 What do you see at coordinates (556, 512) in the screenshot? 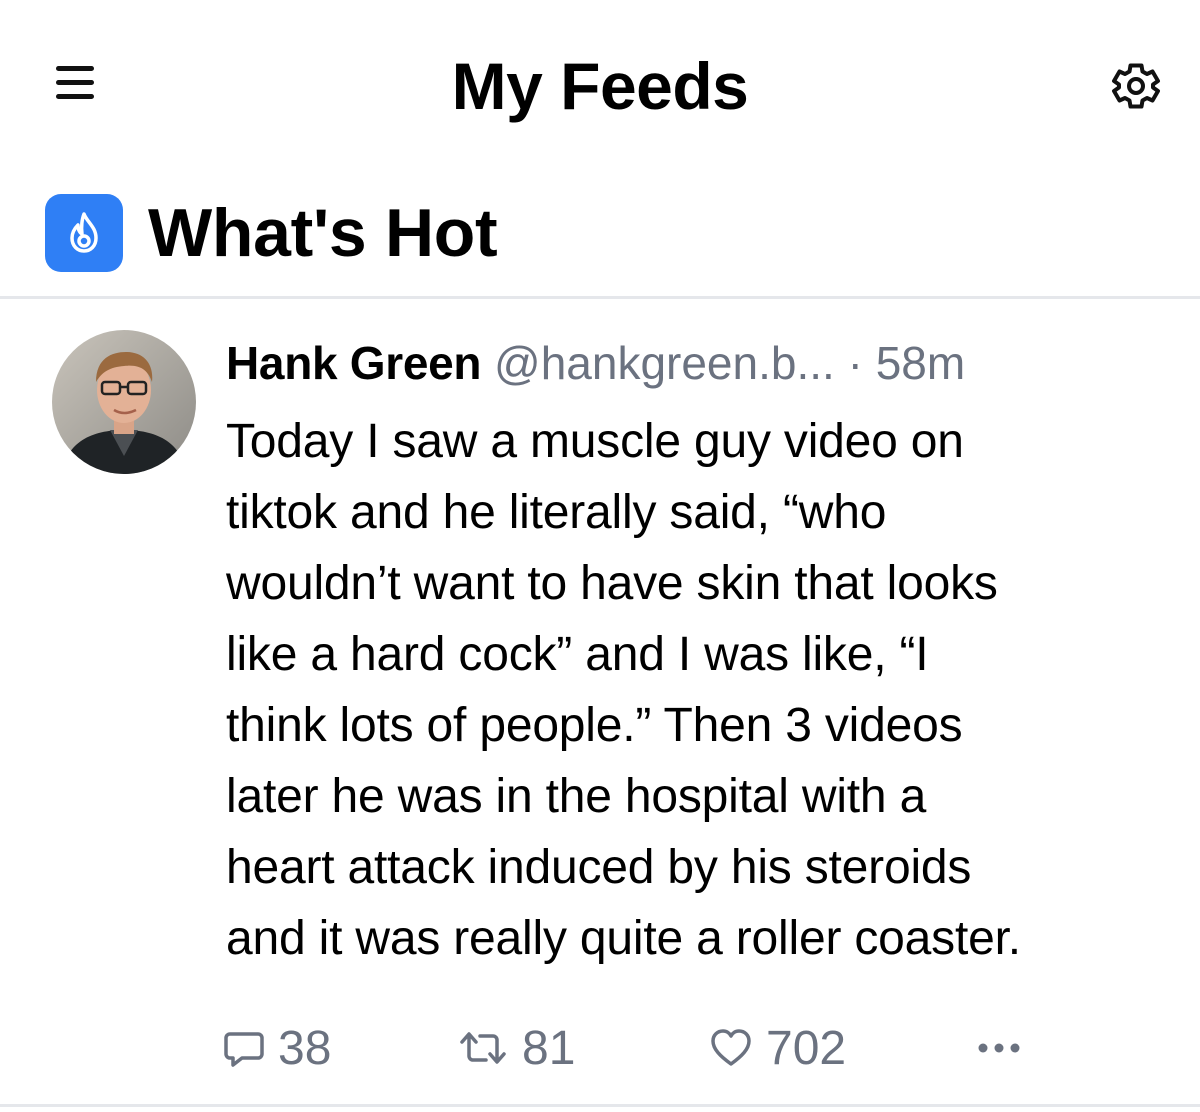
I see `post-text-line: tiktok and he literally said, “who` at bounding box center [556, 512].